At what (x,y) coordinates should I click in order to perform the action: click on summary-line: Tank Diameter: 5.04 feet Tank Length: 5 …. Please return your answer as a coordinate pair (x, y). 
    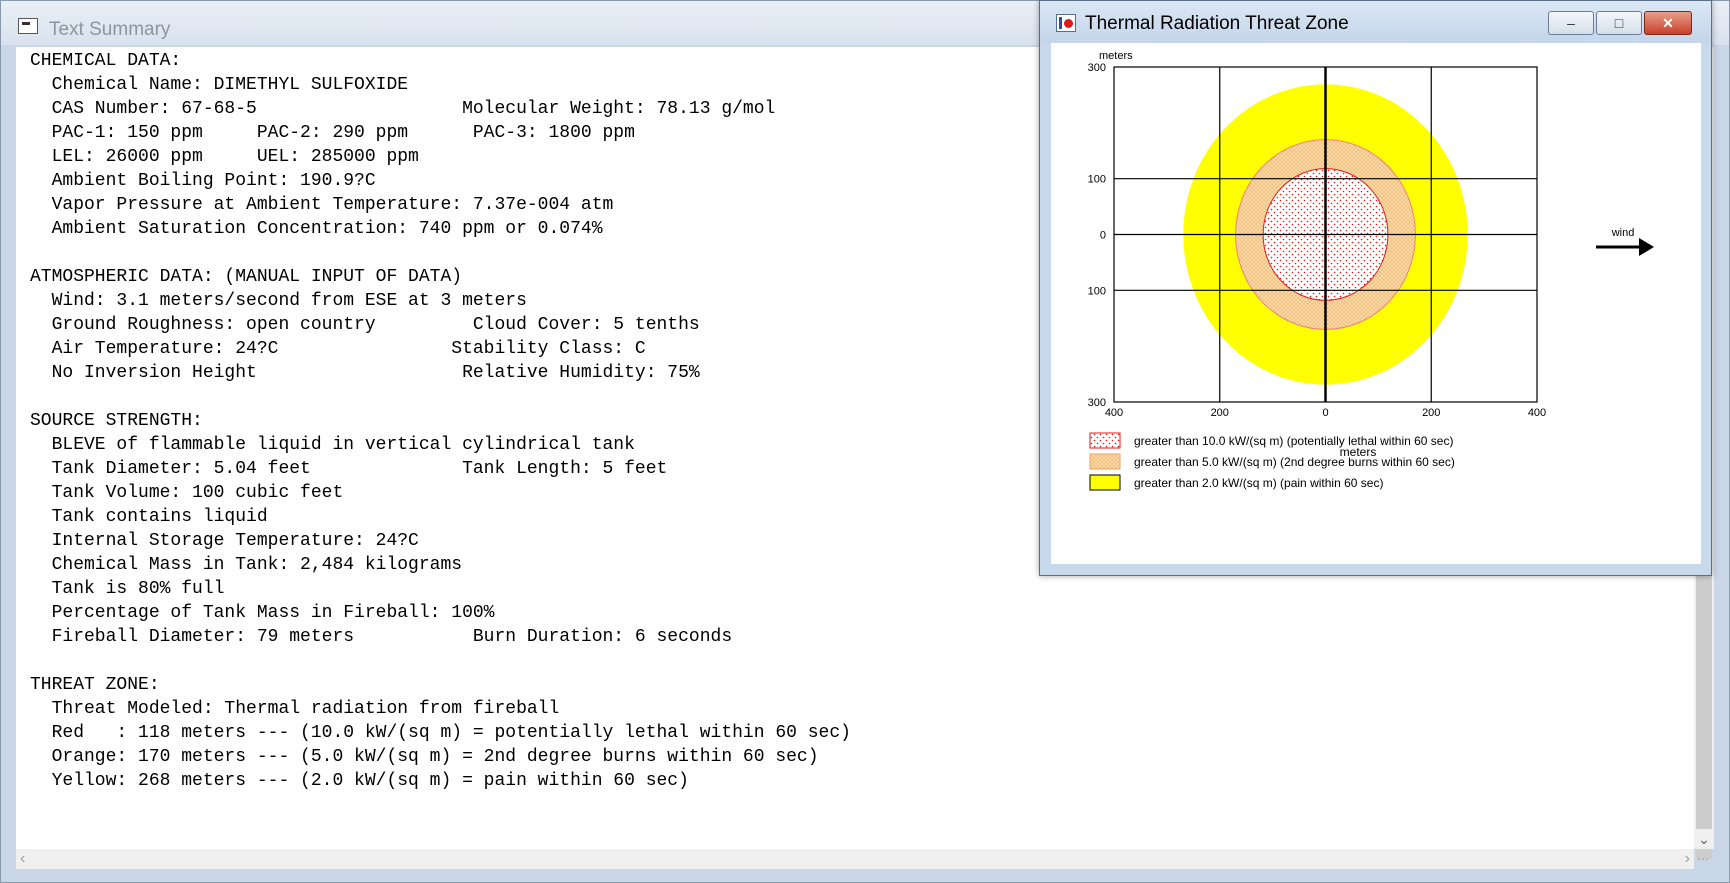
    Looking at the image, I should click on (349, 469).